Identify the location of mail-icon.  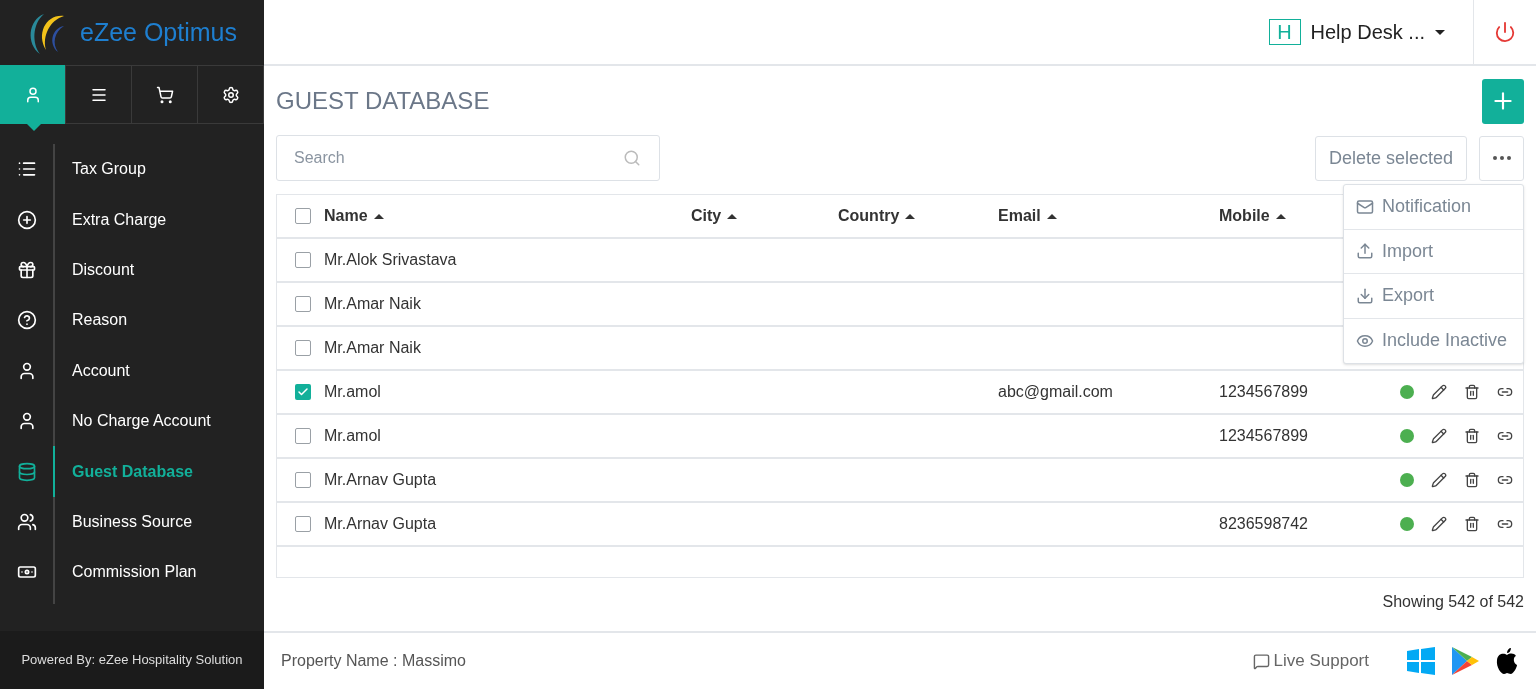
(1365, 206).